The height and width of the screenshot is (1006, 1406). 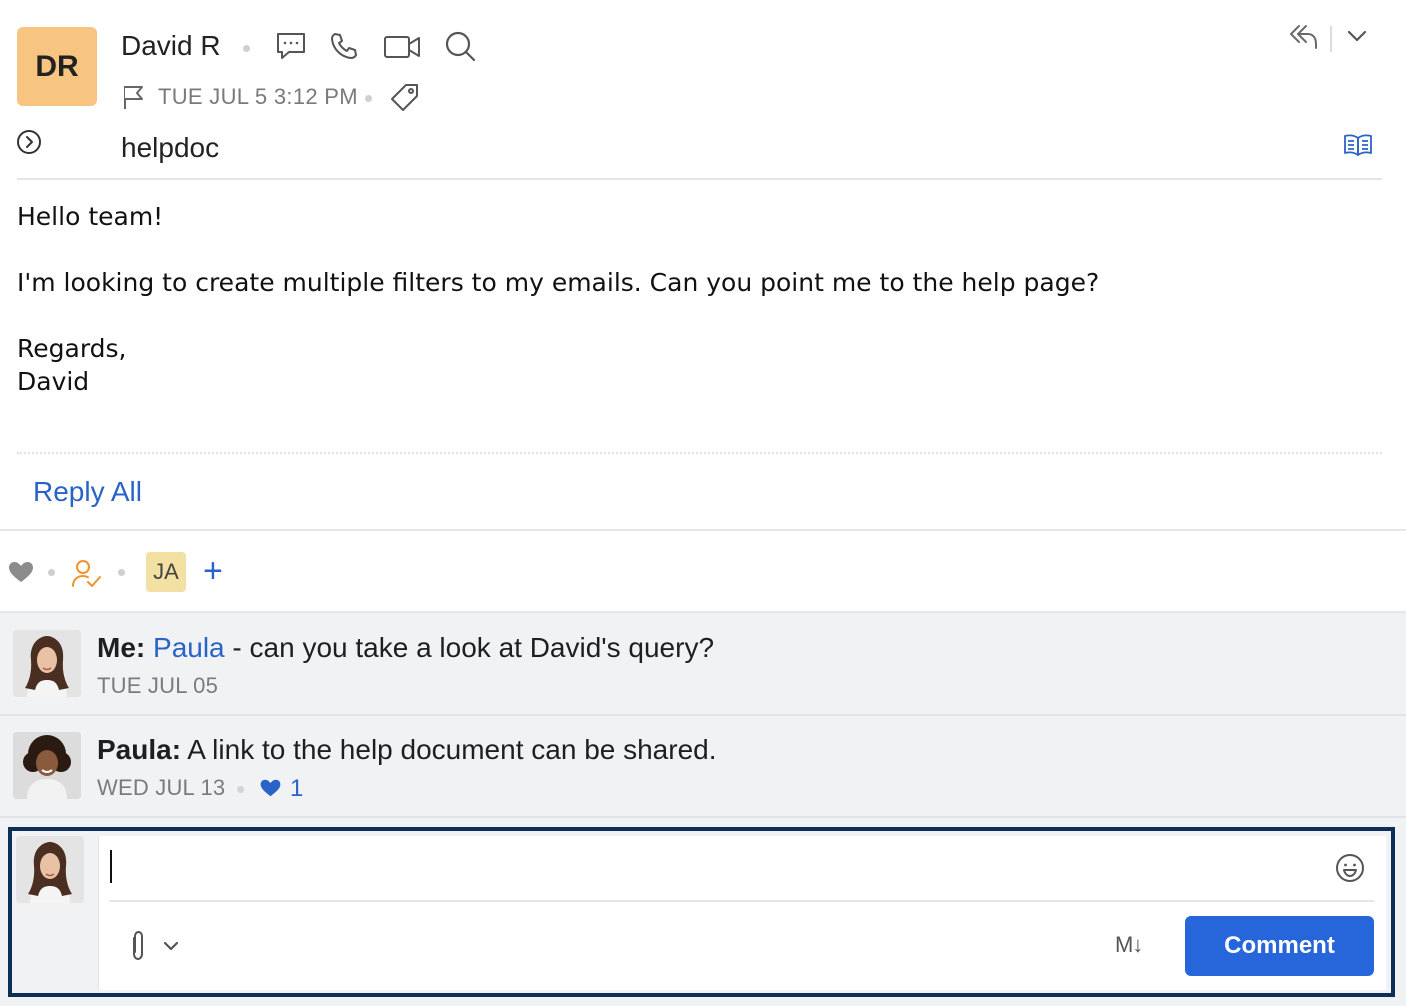 What do you see at coordinates (710, 868) in the screenshot?
I see `comment-input` at bounding box center [710, 868].